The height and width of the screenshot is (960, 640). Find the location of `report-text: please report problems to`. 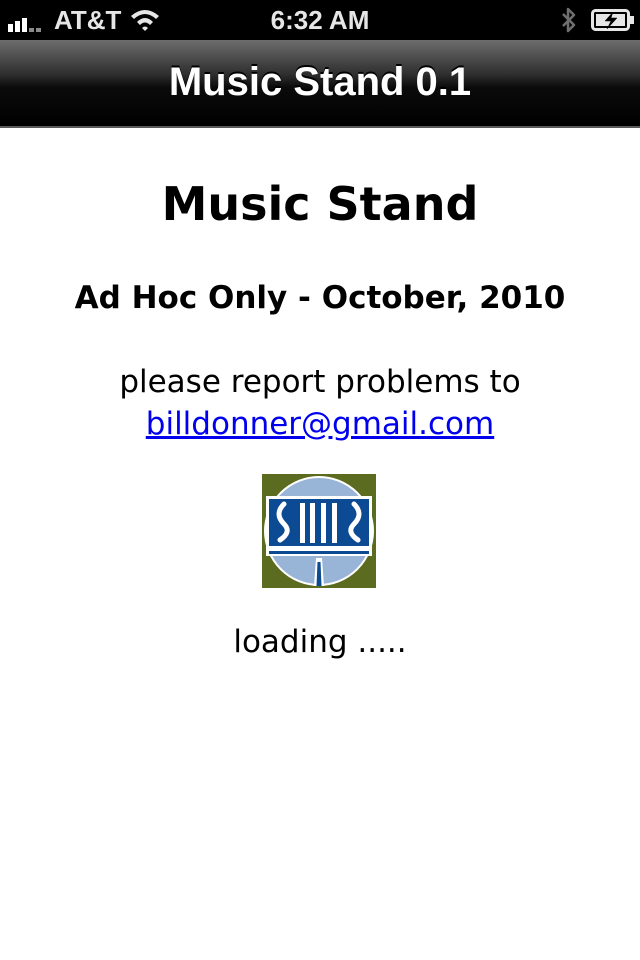

report-text: please report problems to is located at coordinates (320, 382).